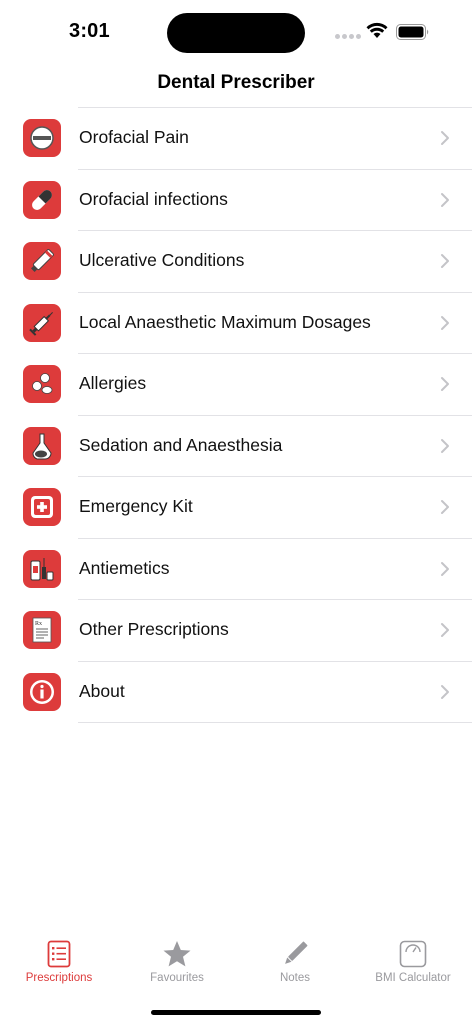 The image size is (472, 1024). Describe the element at coordinates (134, 137) in the screenshot. I see `list-item-label: Orofacial Pain` at that location.